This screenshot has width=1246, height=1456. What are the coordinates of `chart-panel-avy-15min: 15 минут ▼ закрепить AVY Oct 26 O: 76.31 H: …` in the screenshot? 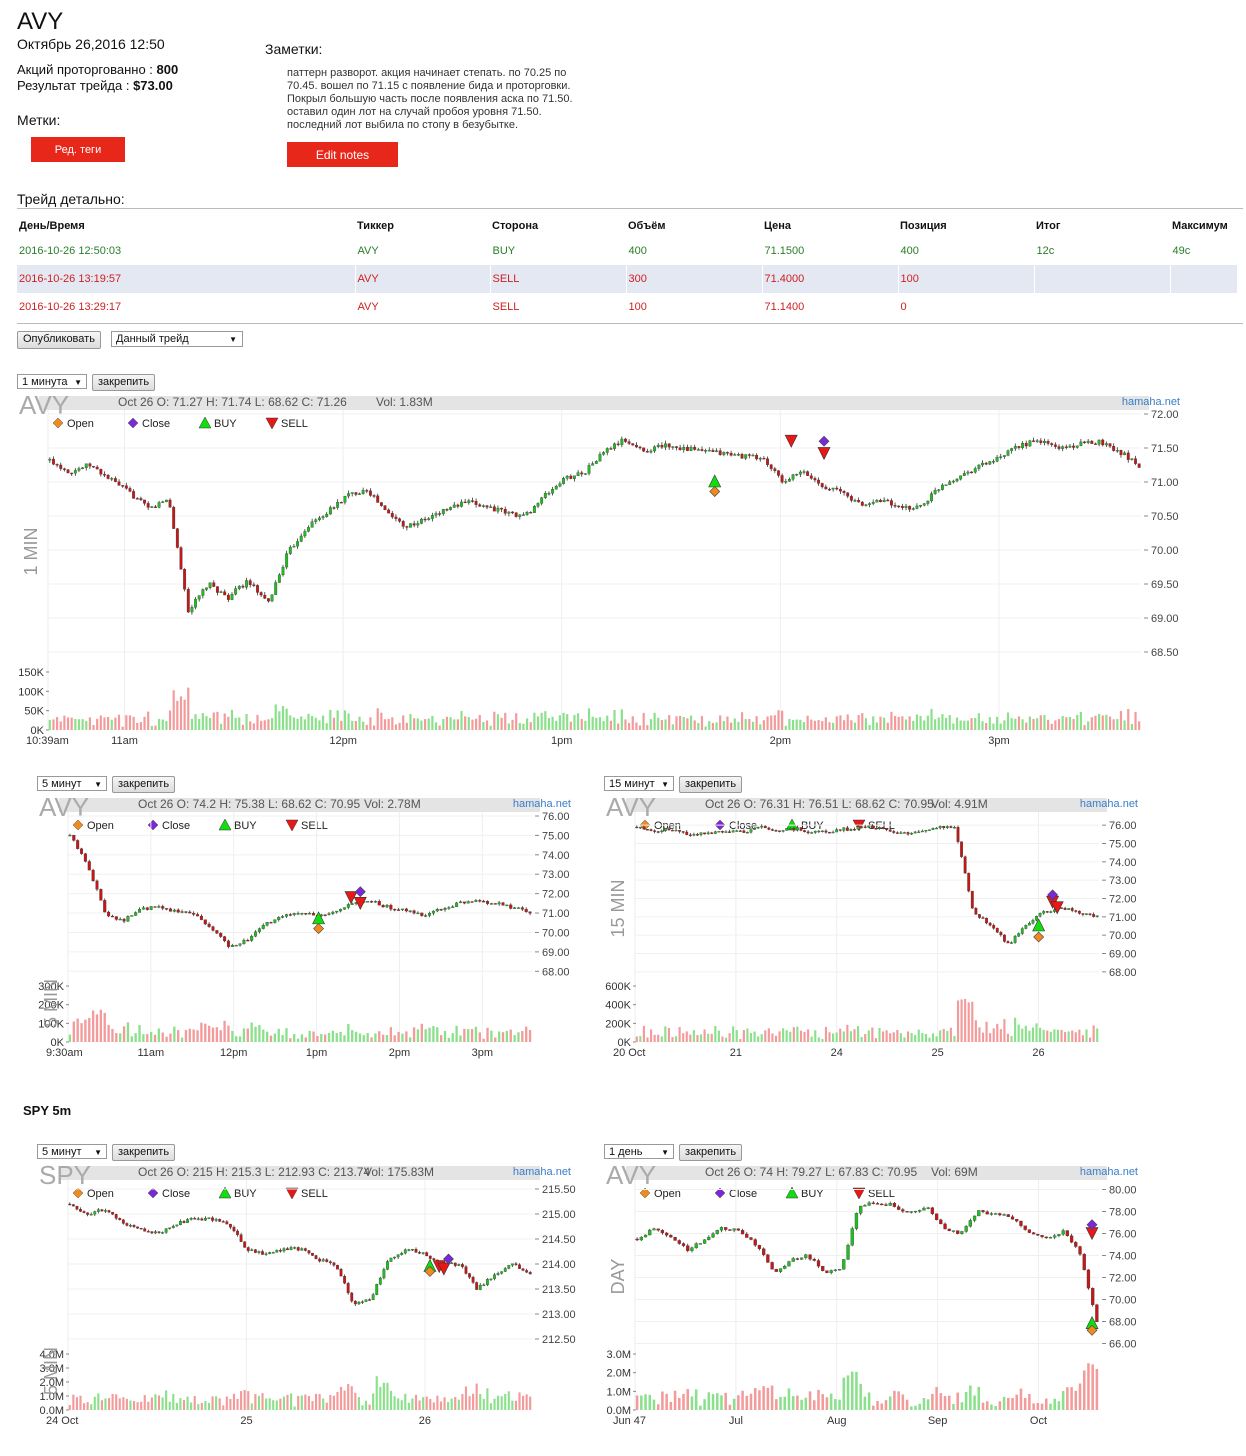 It's located at (874, 926).